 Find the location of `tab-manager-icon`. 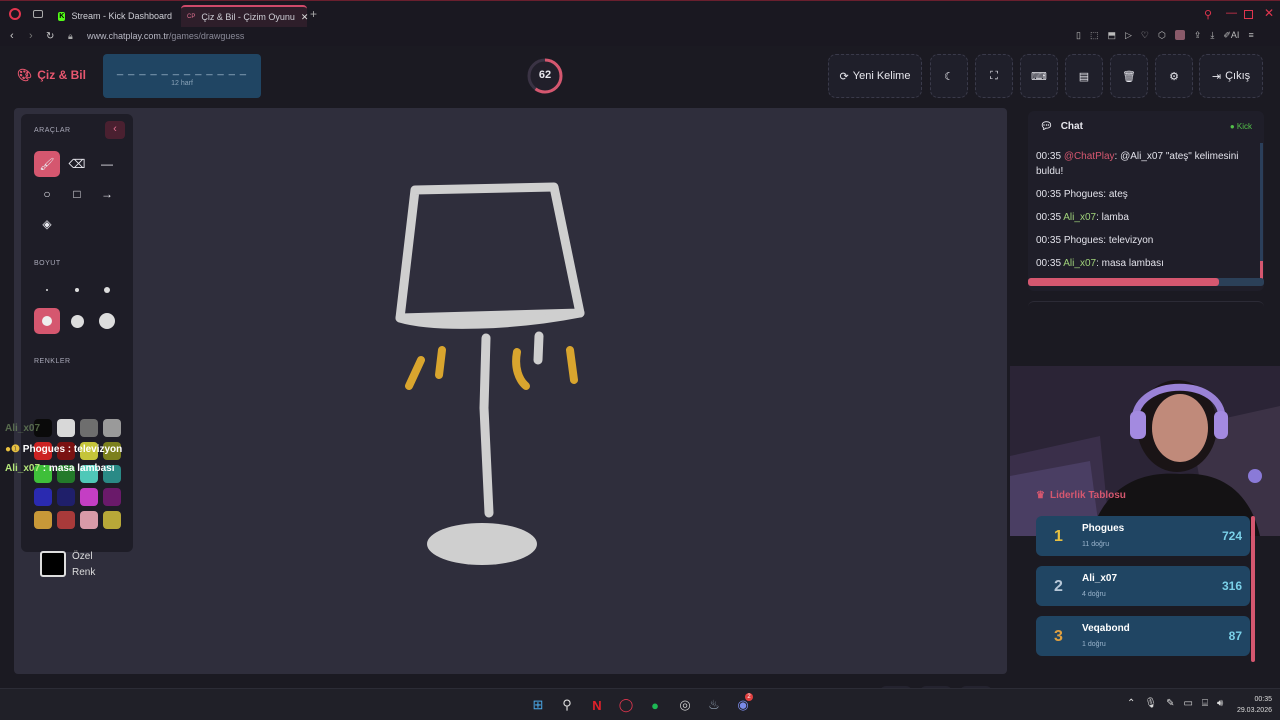

tab-manager-icon is located at coordinates (38, 14).